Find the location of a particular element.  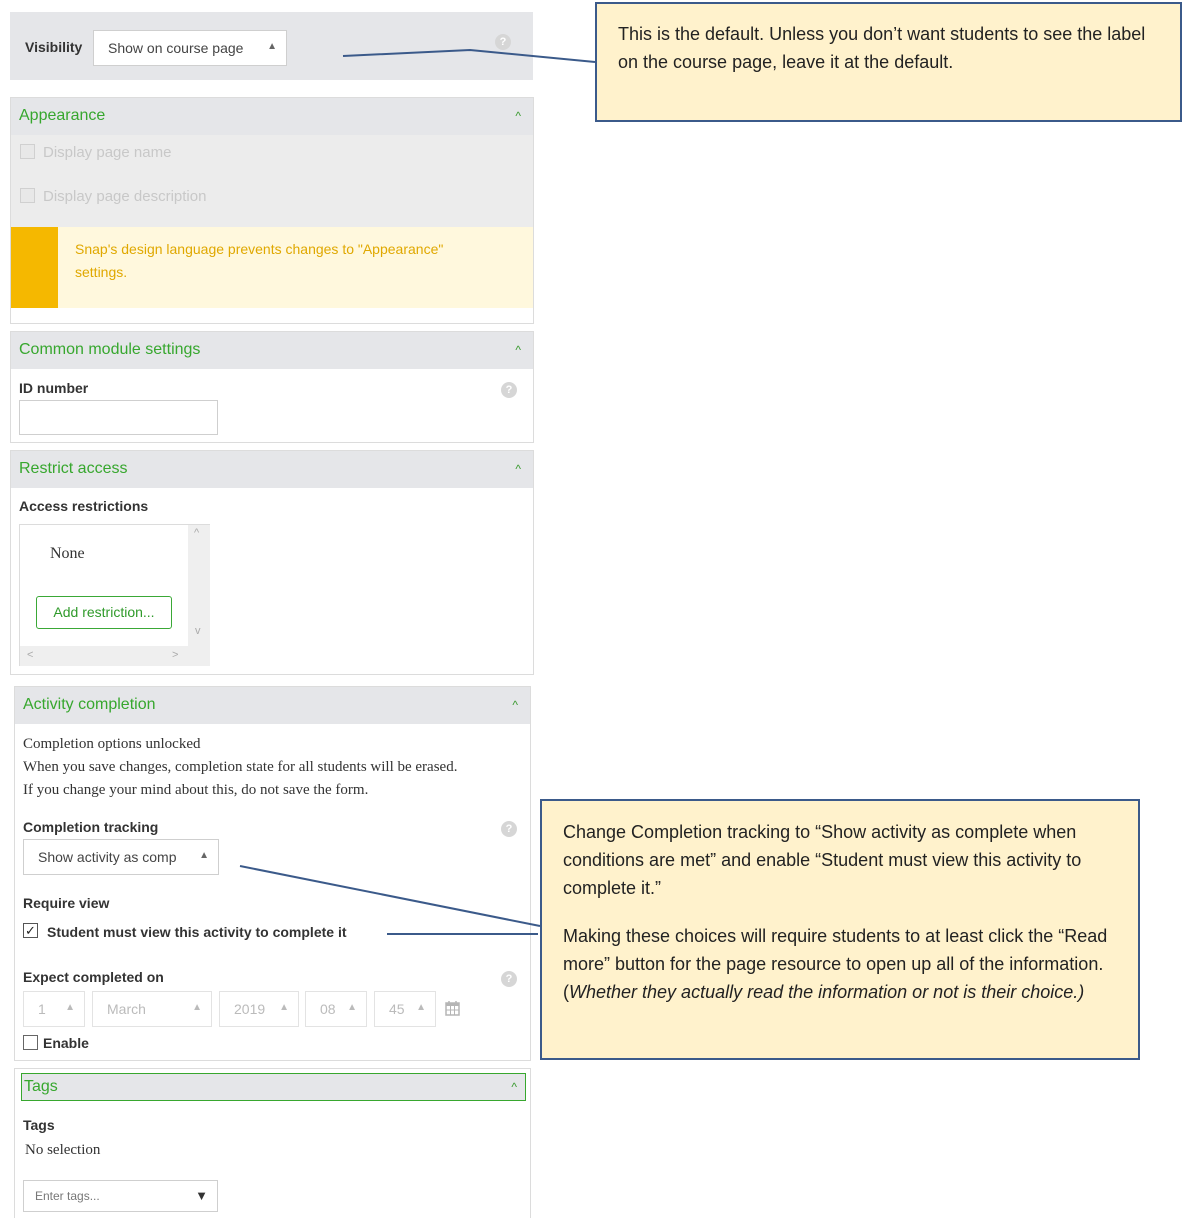

connector-tracking is located at coordinates (390, 896).